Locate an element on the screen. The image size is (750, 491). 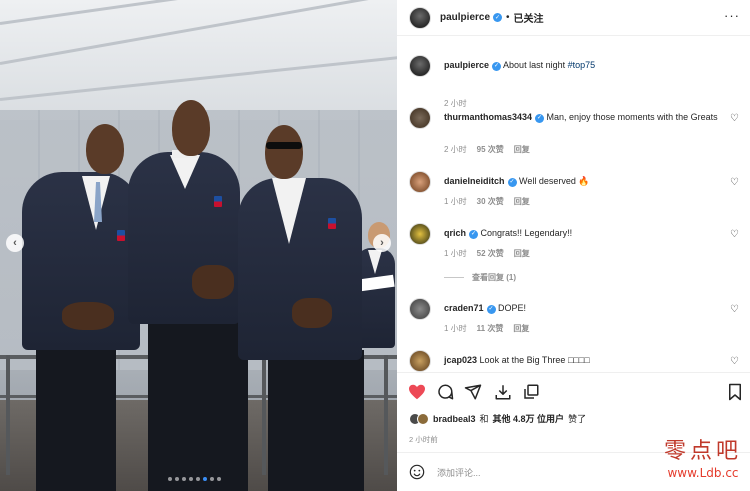
likes-and: 和 is located at coordinates (484, 419).